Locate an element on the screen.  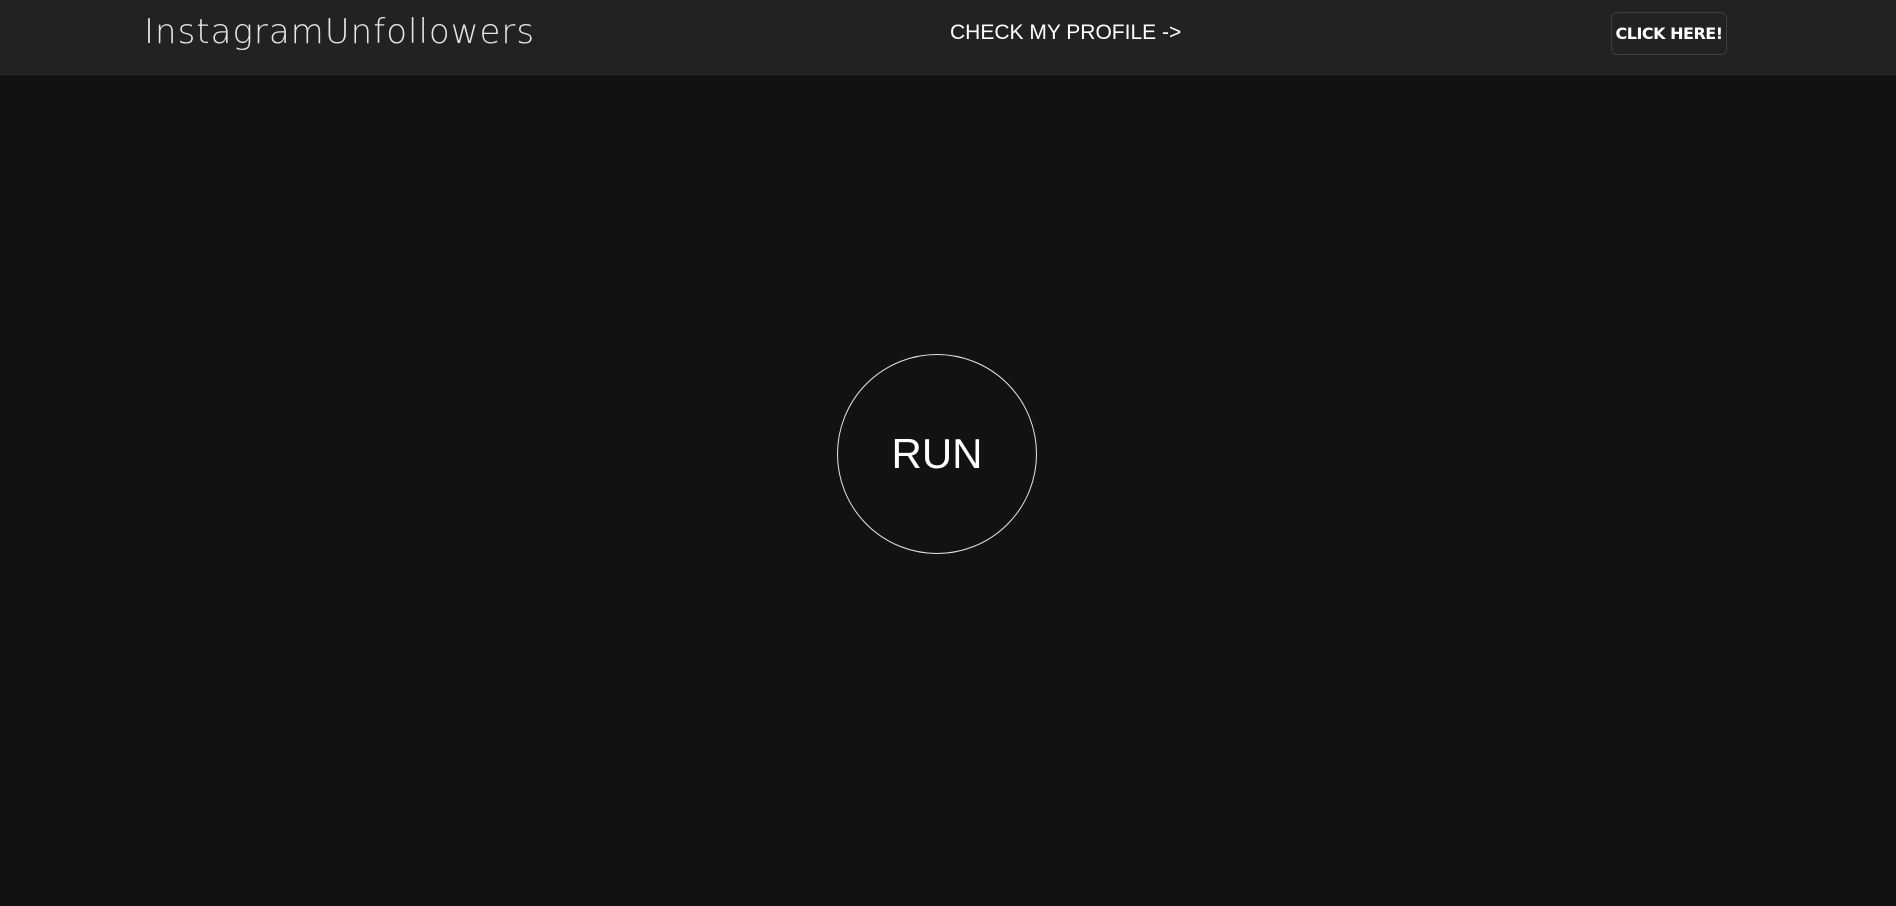
run-button: RUN is located at coordinates (937, 454).